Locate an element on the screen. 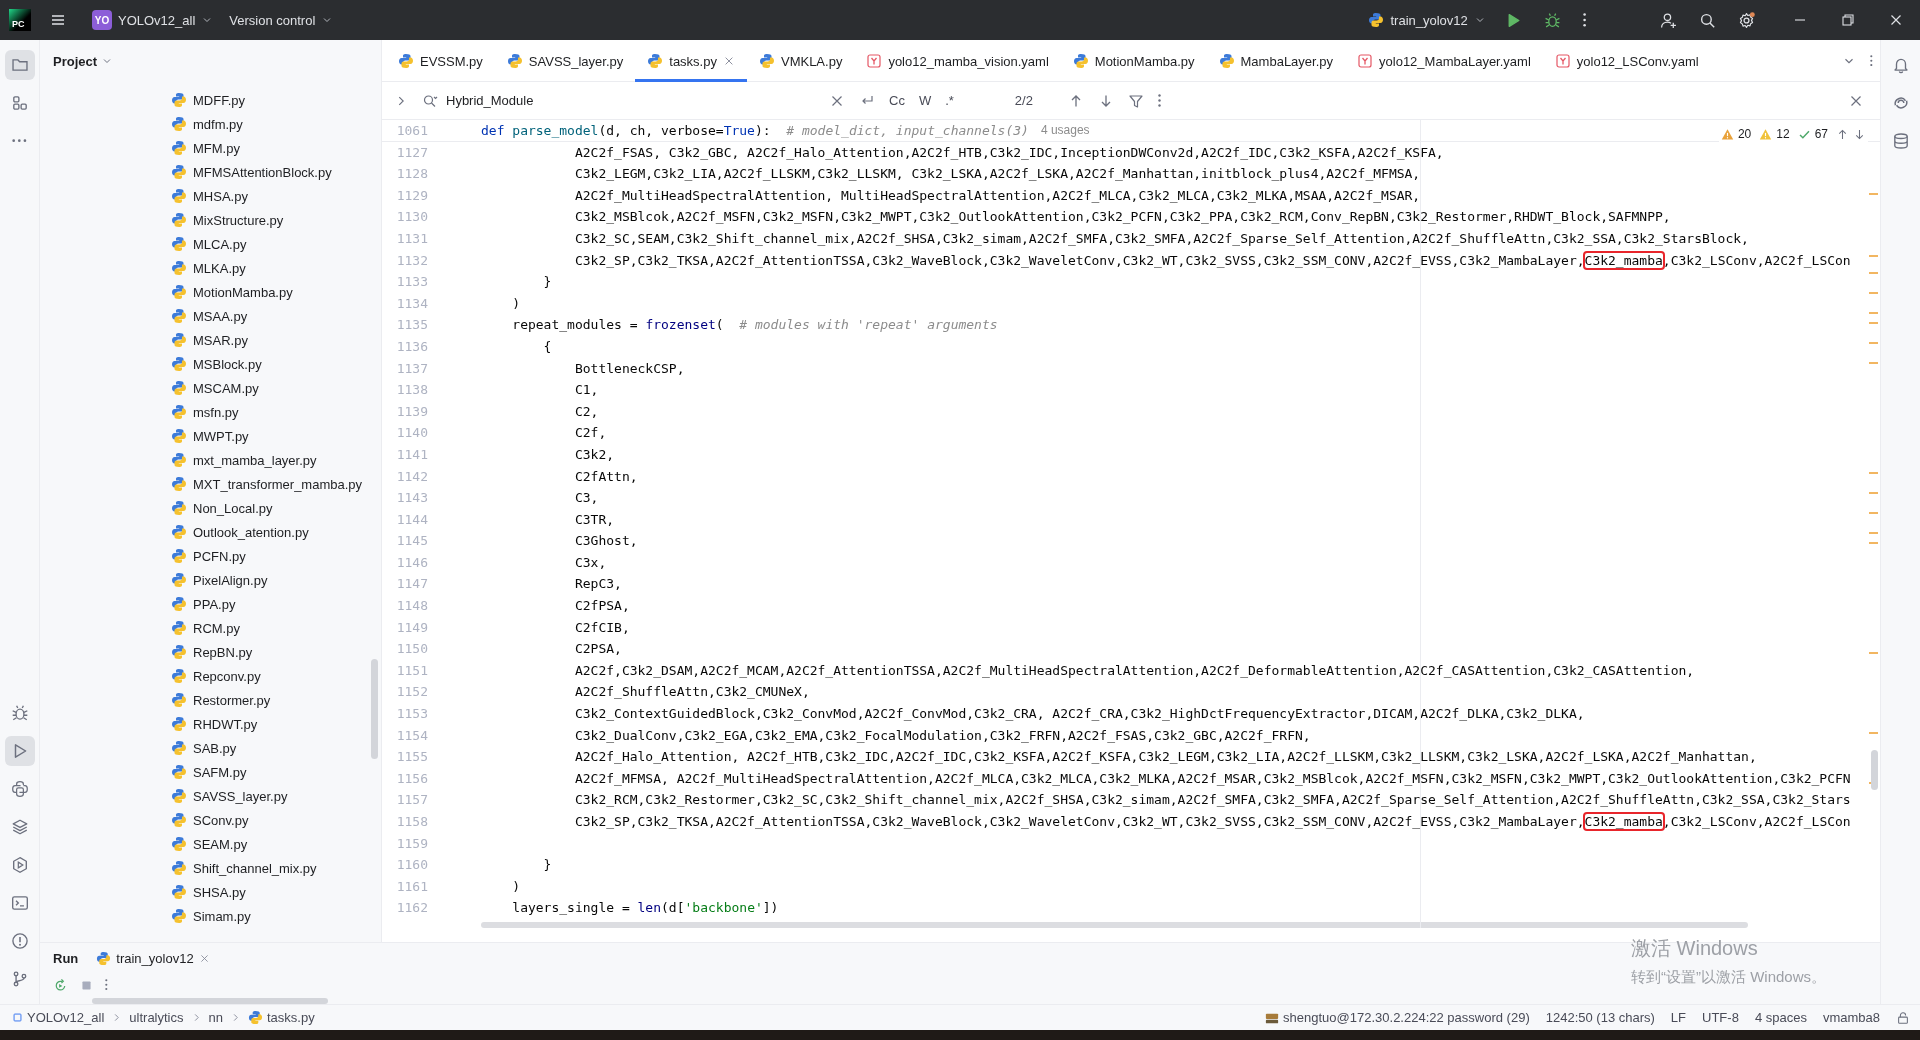 This screenshot has height=1040, width=1920. file-name: SEAM.py is located at coordinates (220, 844).